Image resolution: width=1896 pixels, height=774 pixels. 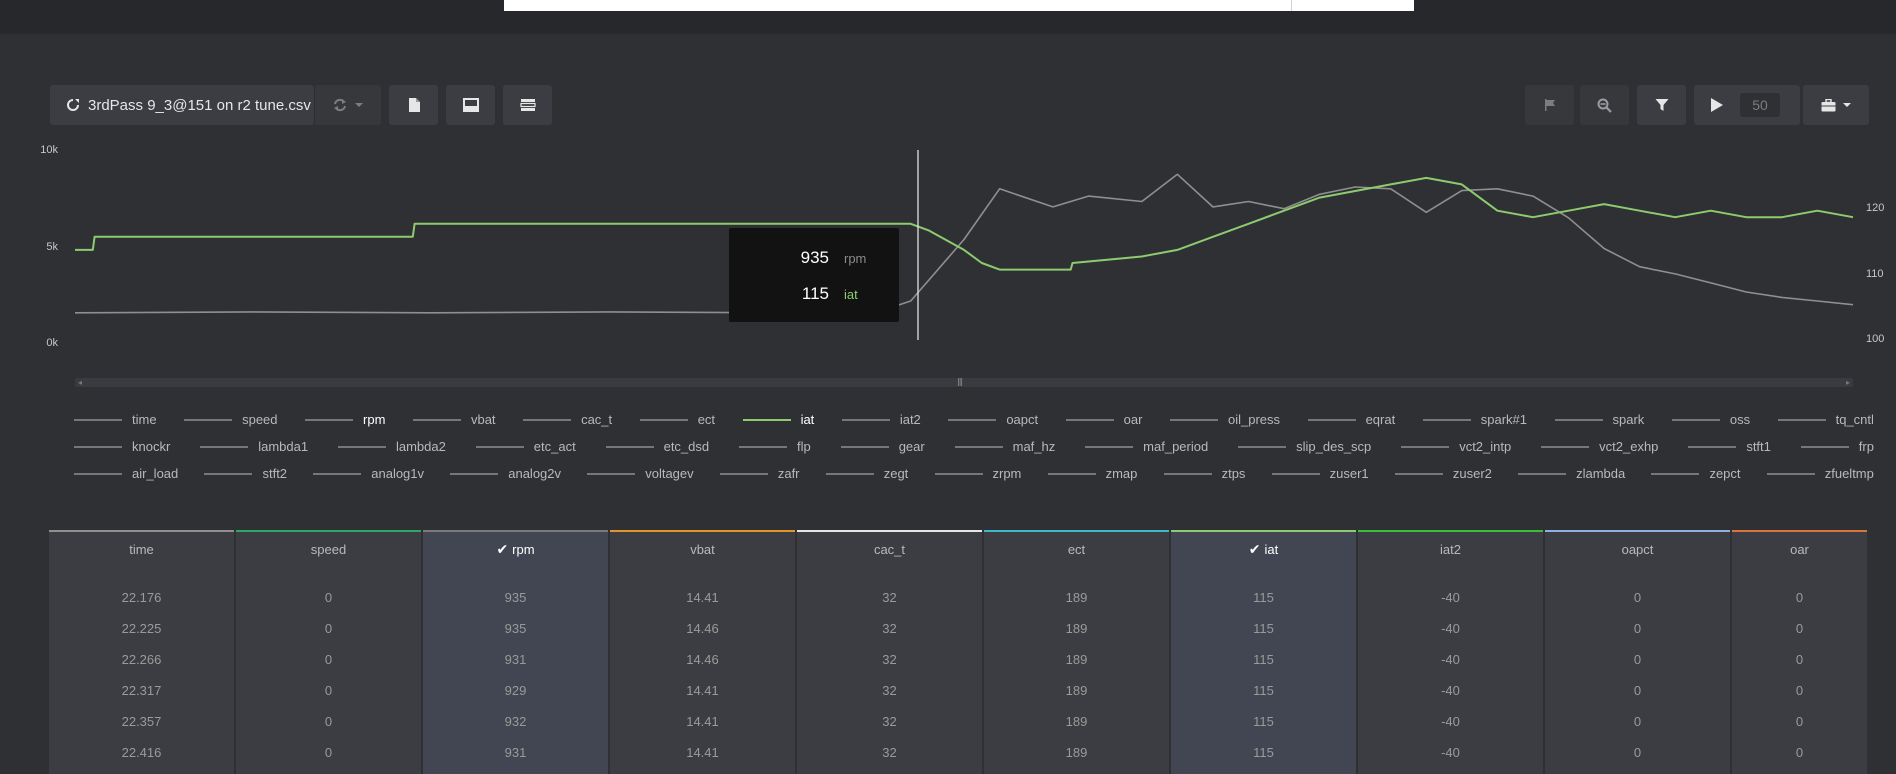 What do you see at coordinates (778, 419) in the screenshot?
I see `legend-item-iat: iat` at bounding box center [778, 419].